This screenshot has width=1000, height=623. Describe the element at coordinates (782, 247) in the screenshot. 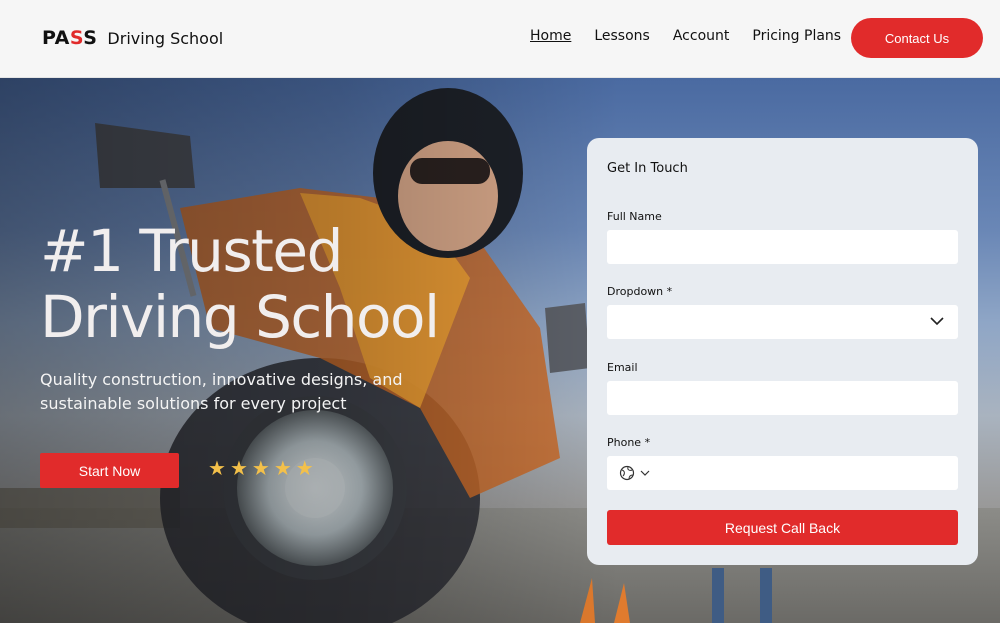

I see `full-name-input` at that location.